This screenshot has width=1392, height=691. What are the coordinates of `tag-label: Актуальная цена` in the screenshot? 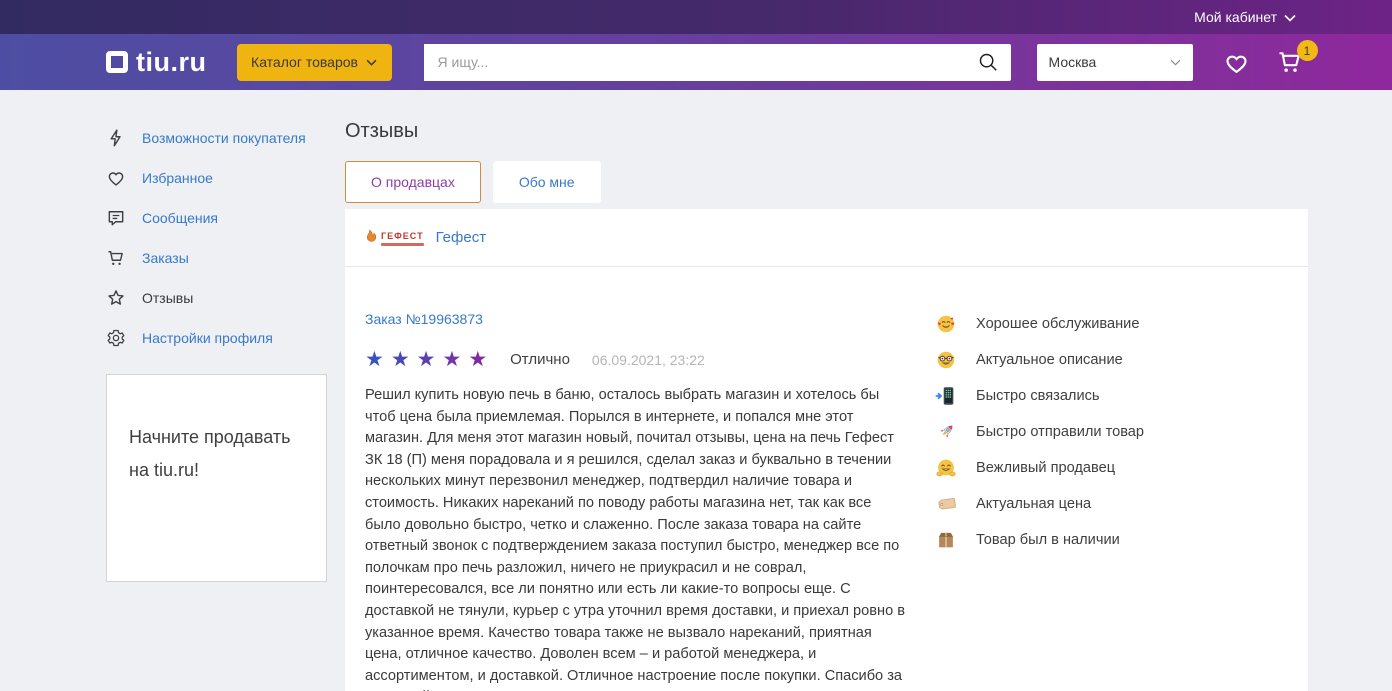 It's located at (1034, 504).